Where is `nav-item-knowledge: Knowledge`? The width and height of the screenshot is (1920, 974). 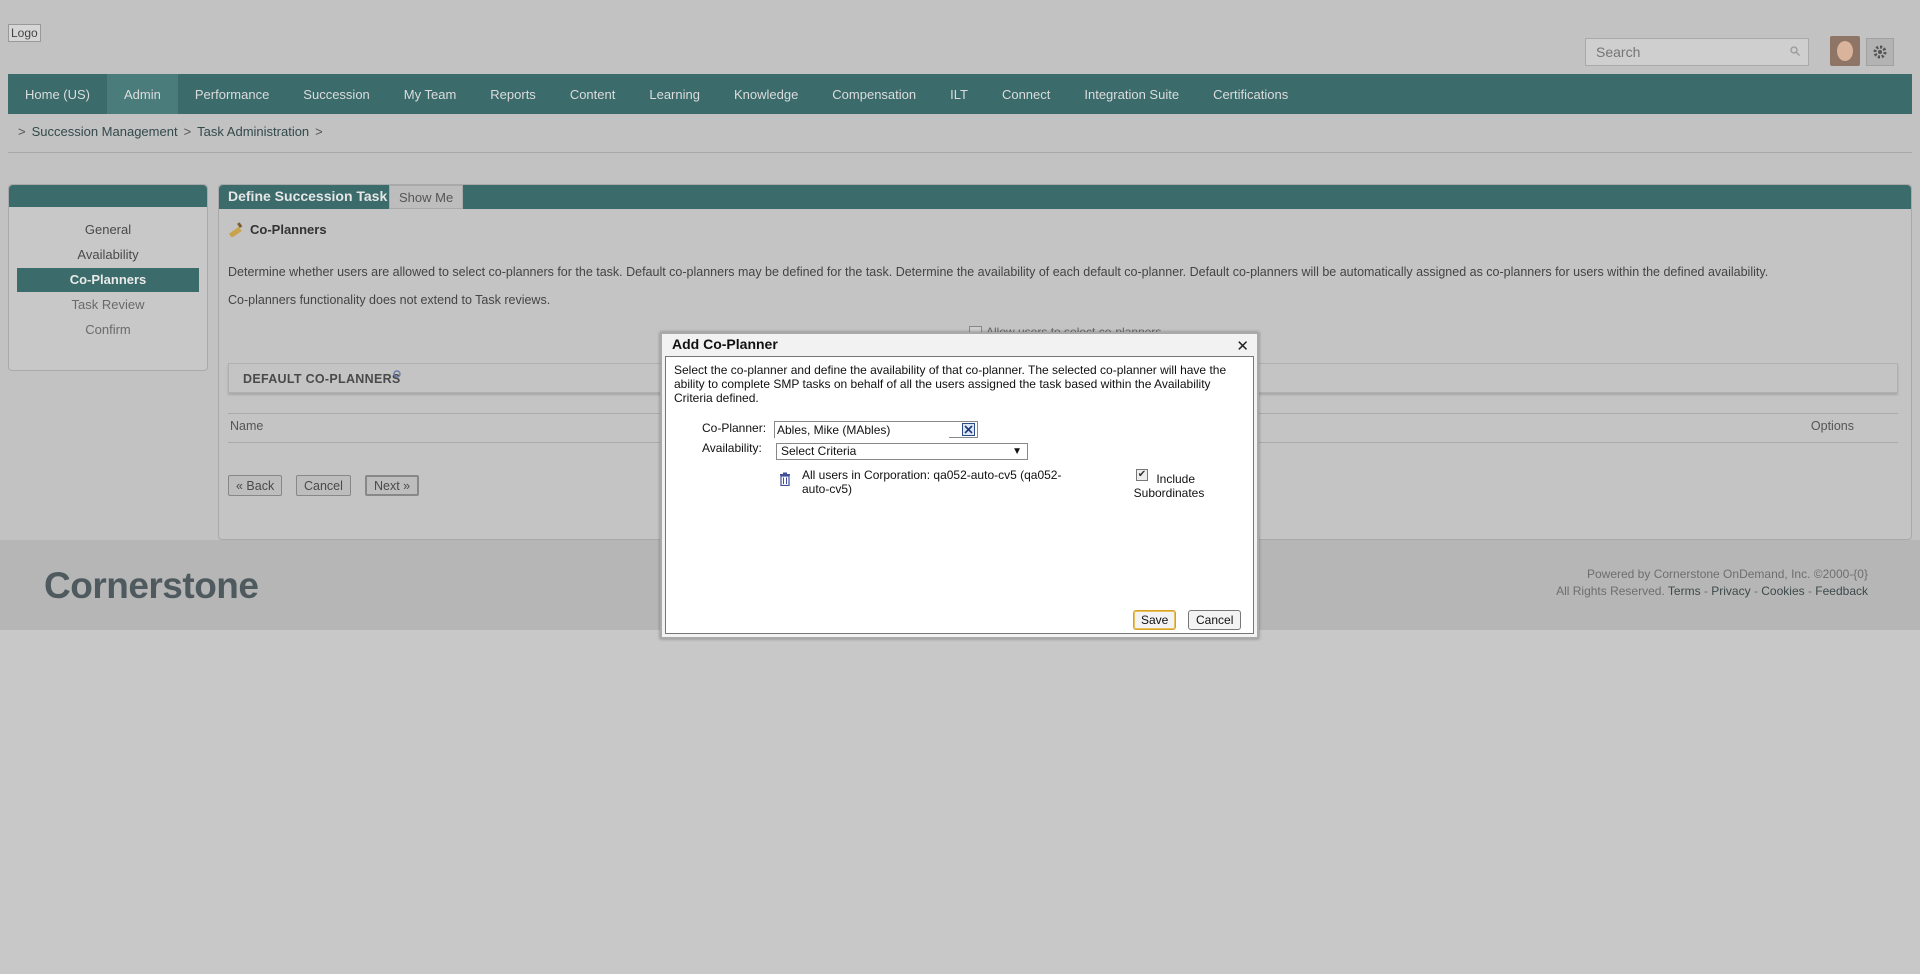 nav-item-knowledge: Knowledge is located at coordinates (766, 94).